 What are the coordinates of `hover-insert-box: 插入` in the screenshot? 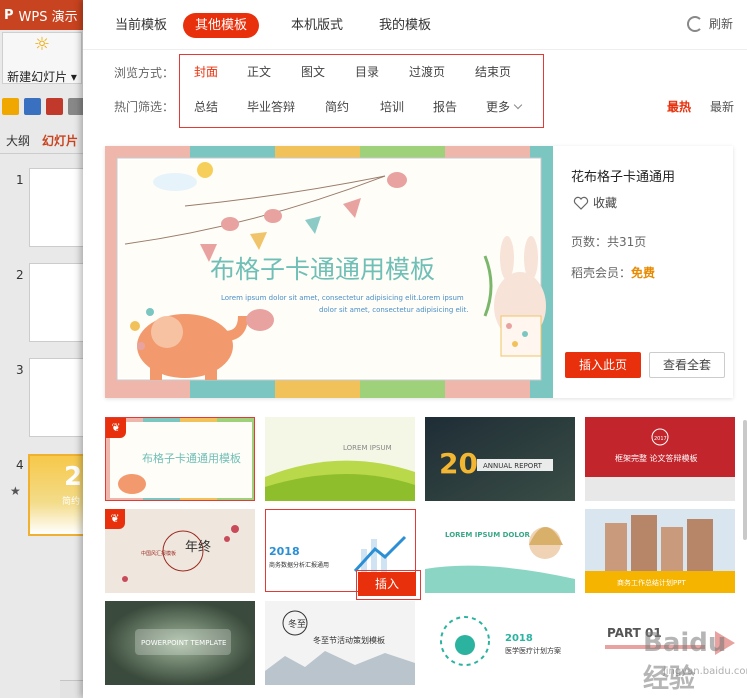 It's located at (388, 585).